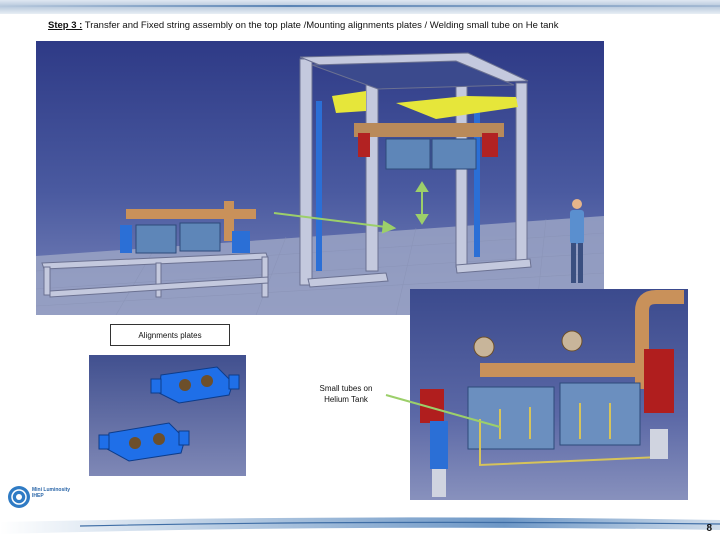 Image resolution: width=720 pixels, height=540 pixels. I want to click on callout-lines, so click(443, 411).